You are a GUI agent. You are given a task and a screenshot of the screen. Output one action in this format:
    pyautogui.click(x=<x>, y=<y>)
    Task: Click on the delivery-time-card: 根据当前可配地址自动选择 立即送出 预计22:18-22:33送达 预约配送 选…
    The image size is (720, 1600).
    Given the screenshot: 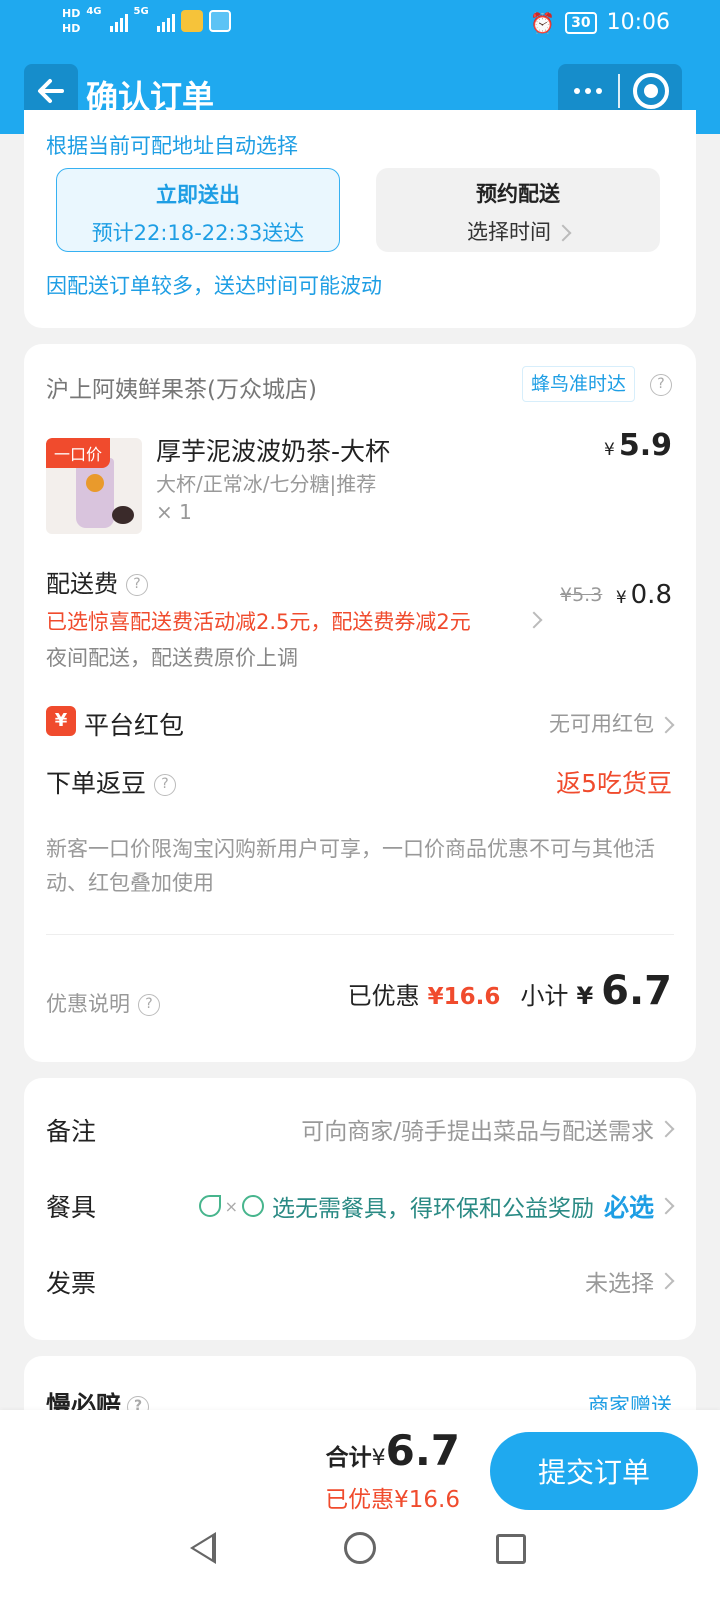 What is the action you would take?
    pyautogui.click(x=360, y=219)
    